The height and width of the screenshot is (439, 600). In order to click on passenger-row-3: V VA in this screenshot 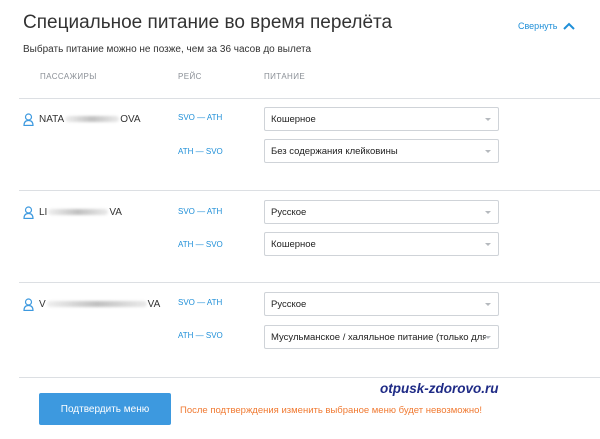, I will do `click(91, 304)`.